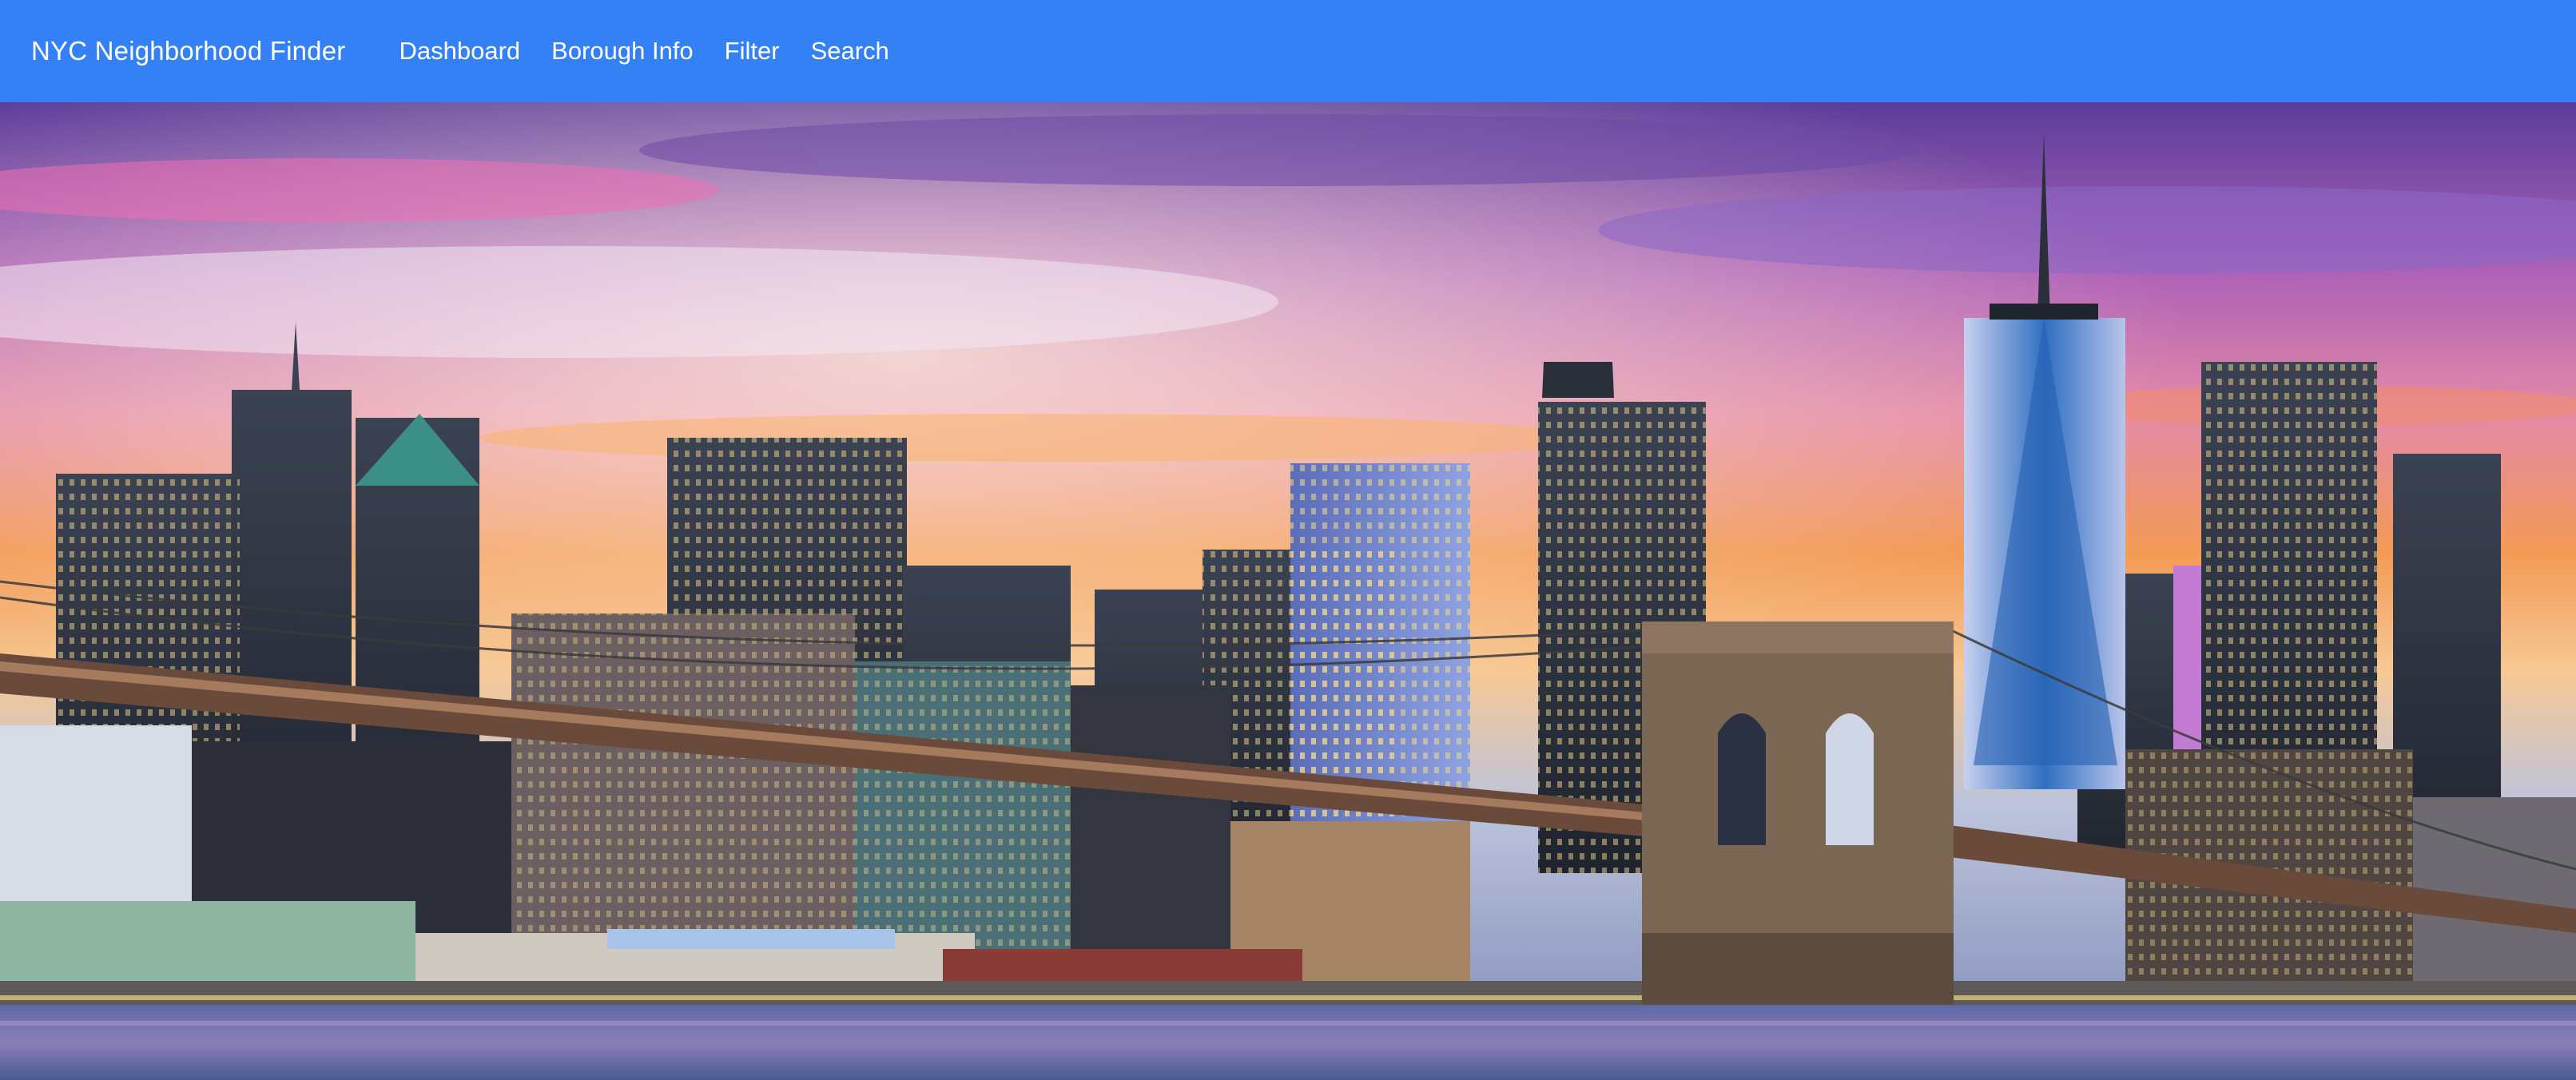 This screenshot has width=2576, height=1080. What do you see at coordinates (752, 51) in the screenshot?
I see `nav-link-filter: Filter` at bounding box center [752, 51].